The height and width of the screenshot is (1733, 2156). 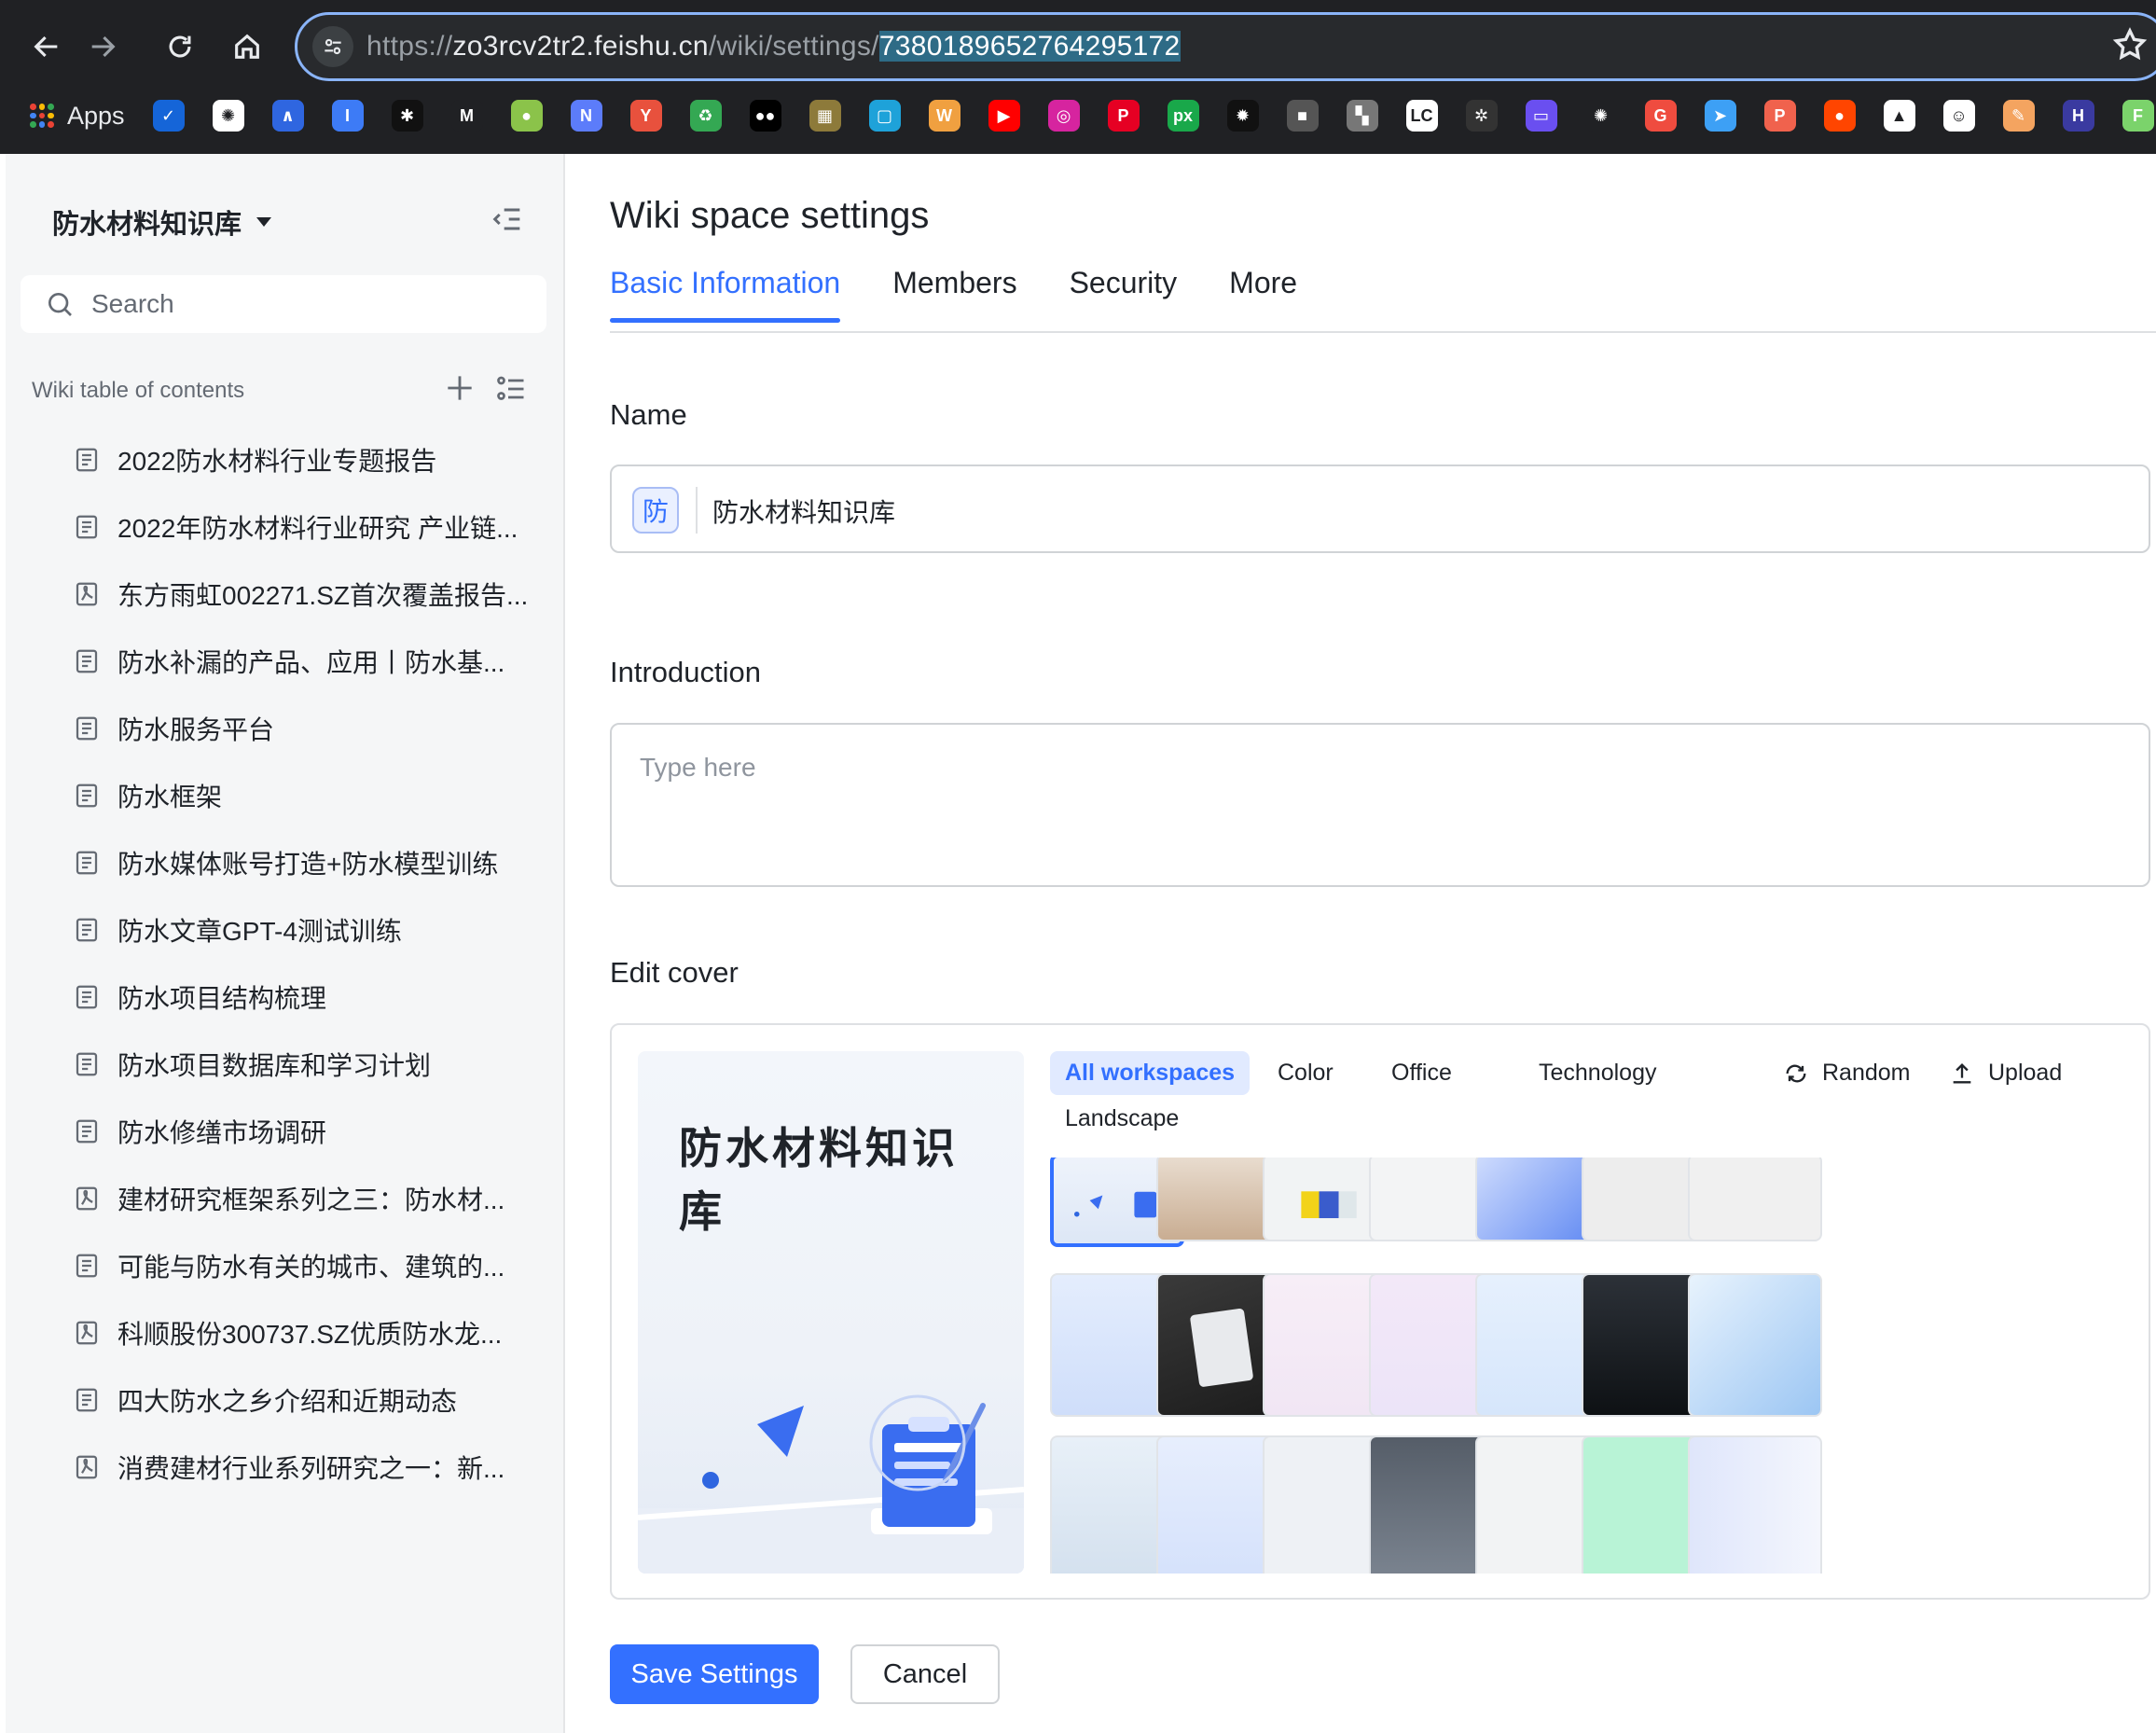 I want to click on bookmark-px-icon: px, so click(x=1183, y=116).